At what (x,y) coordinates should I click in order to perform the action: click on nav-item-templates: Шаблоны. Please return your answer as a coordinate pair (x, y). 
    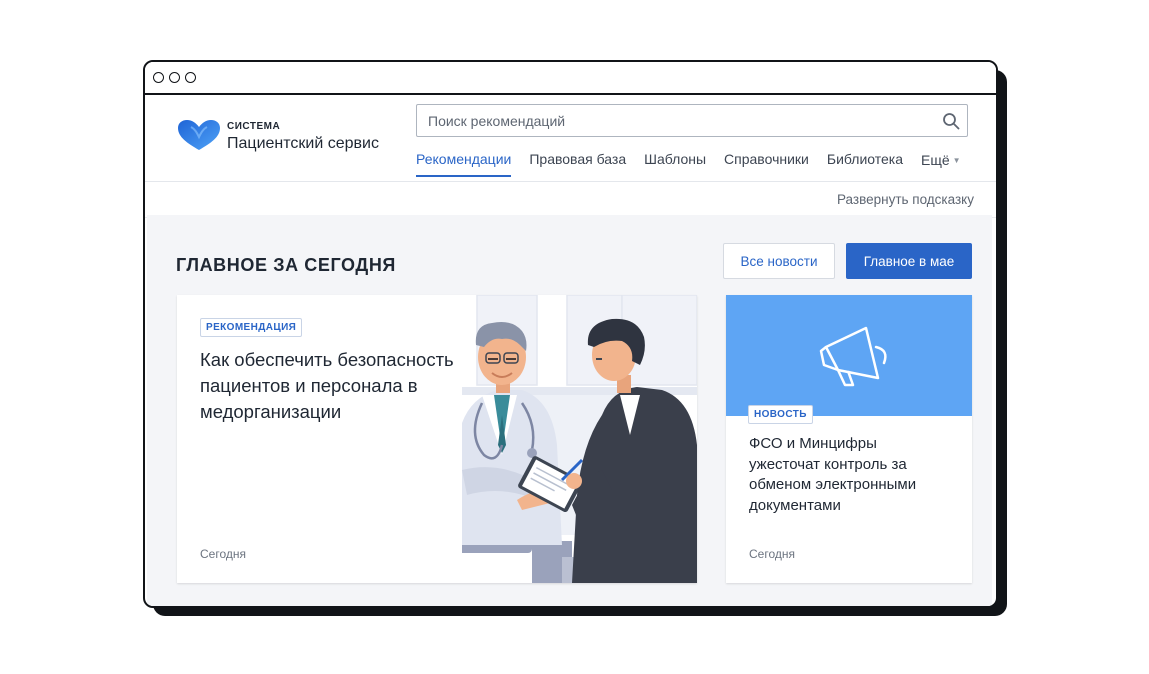
    Looking at the image, I should click on (675, 164).